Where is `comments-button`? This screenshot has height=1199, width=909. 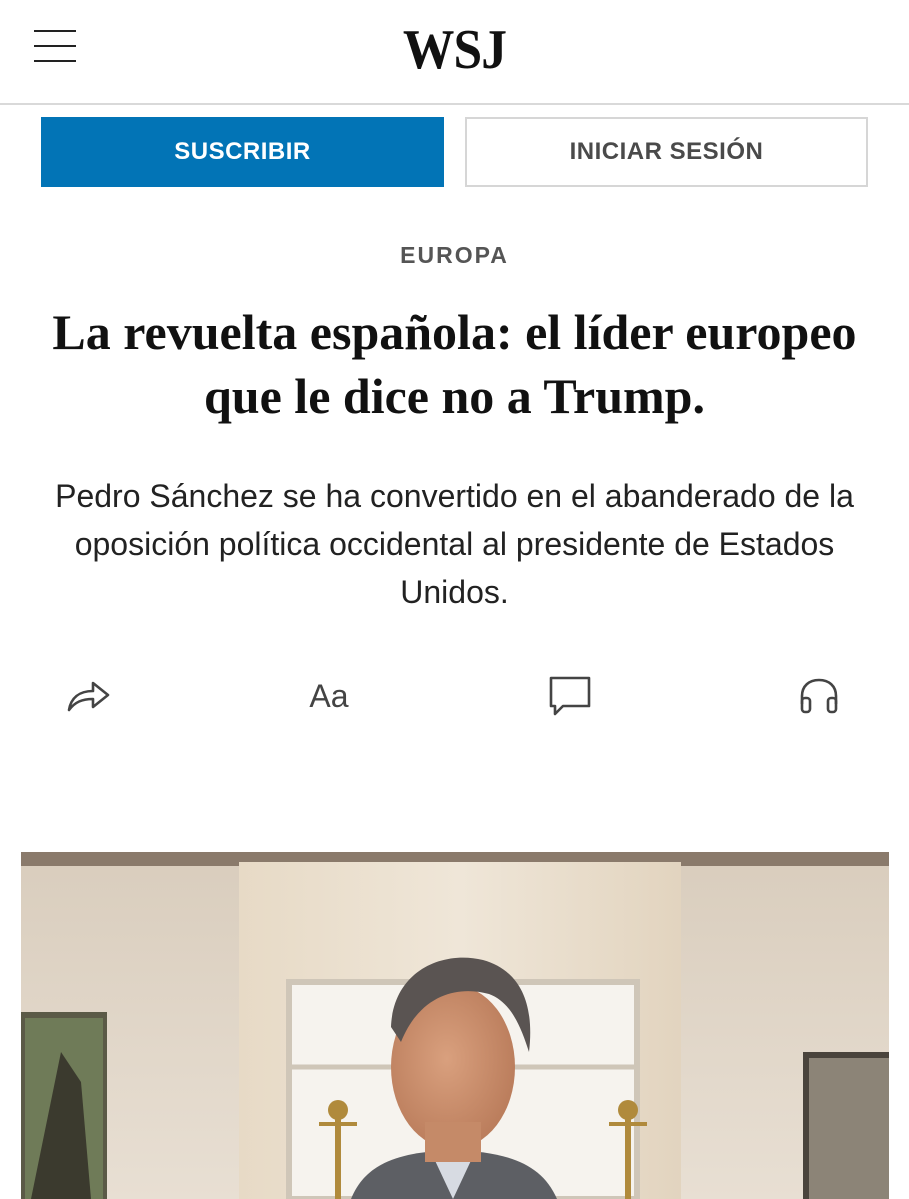
comments-button is located at coordinates (570, 696).